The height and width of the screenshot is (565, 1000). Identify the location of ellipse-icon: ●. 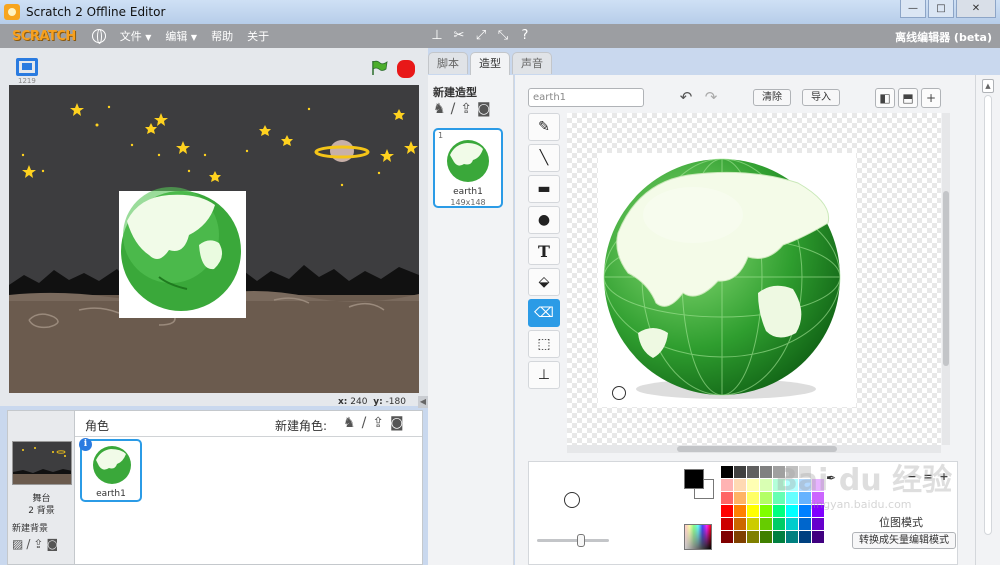
(544, 220).